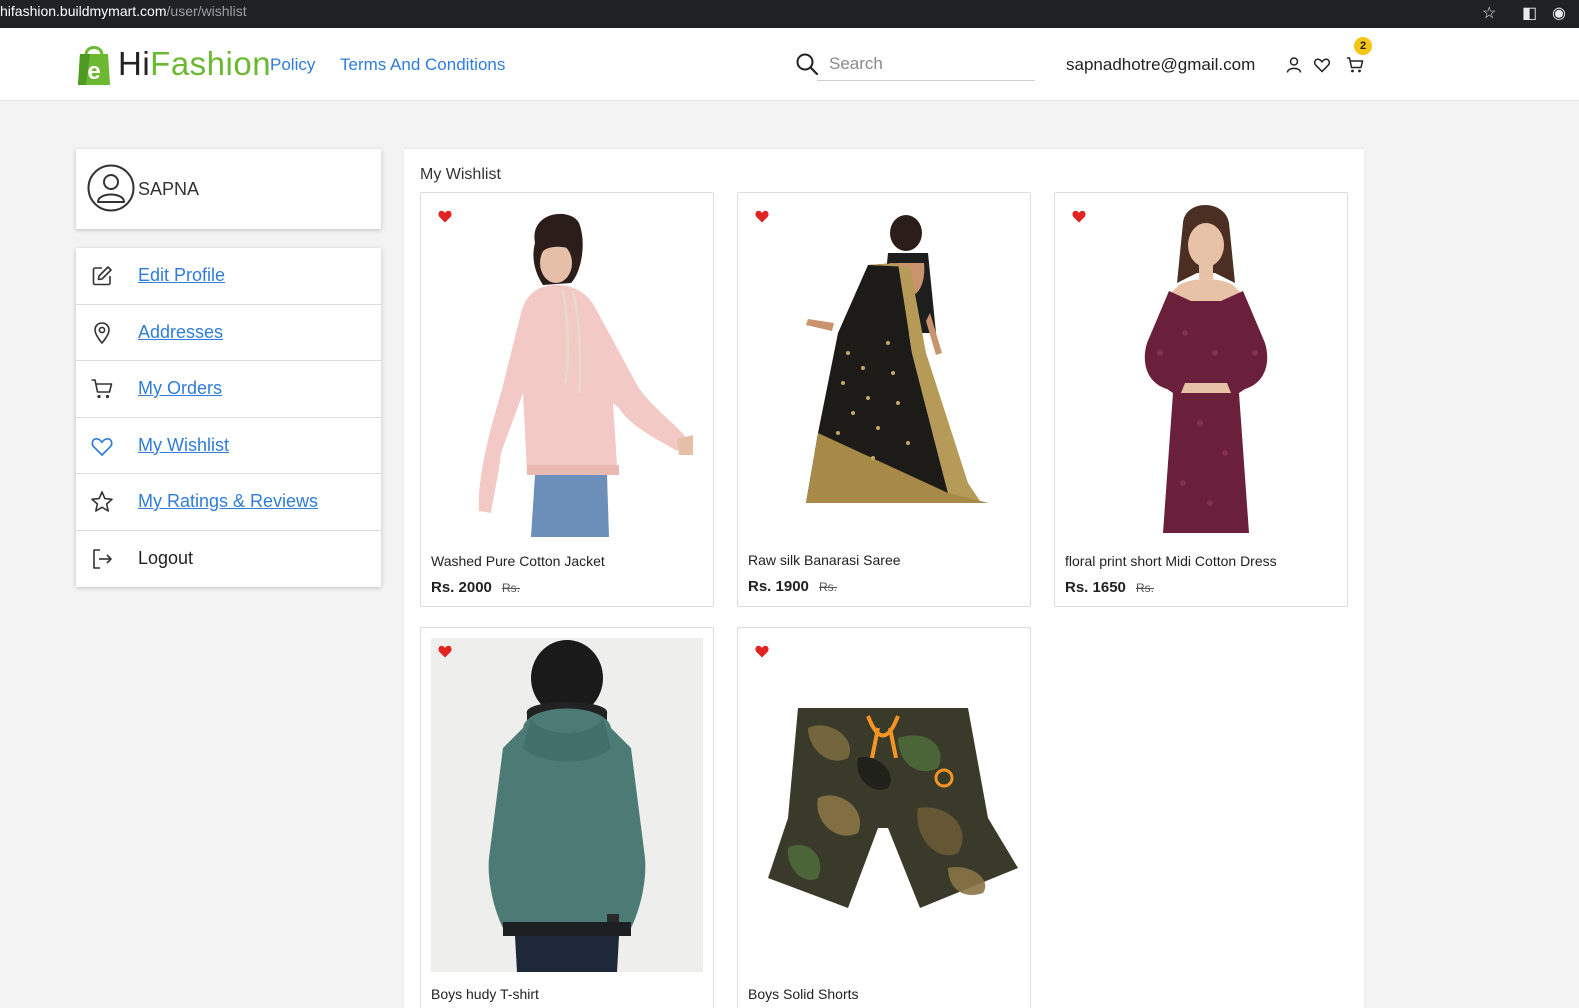 The width and height of the screenshot is (1579, 1008). I want to click on wishlist-title: My Wishlist, so click(460, 174).